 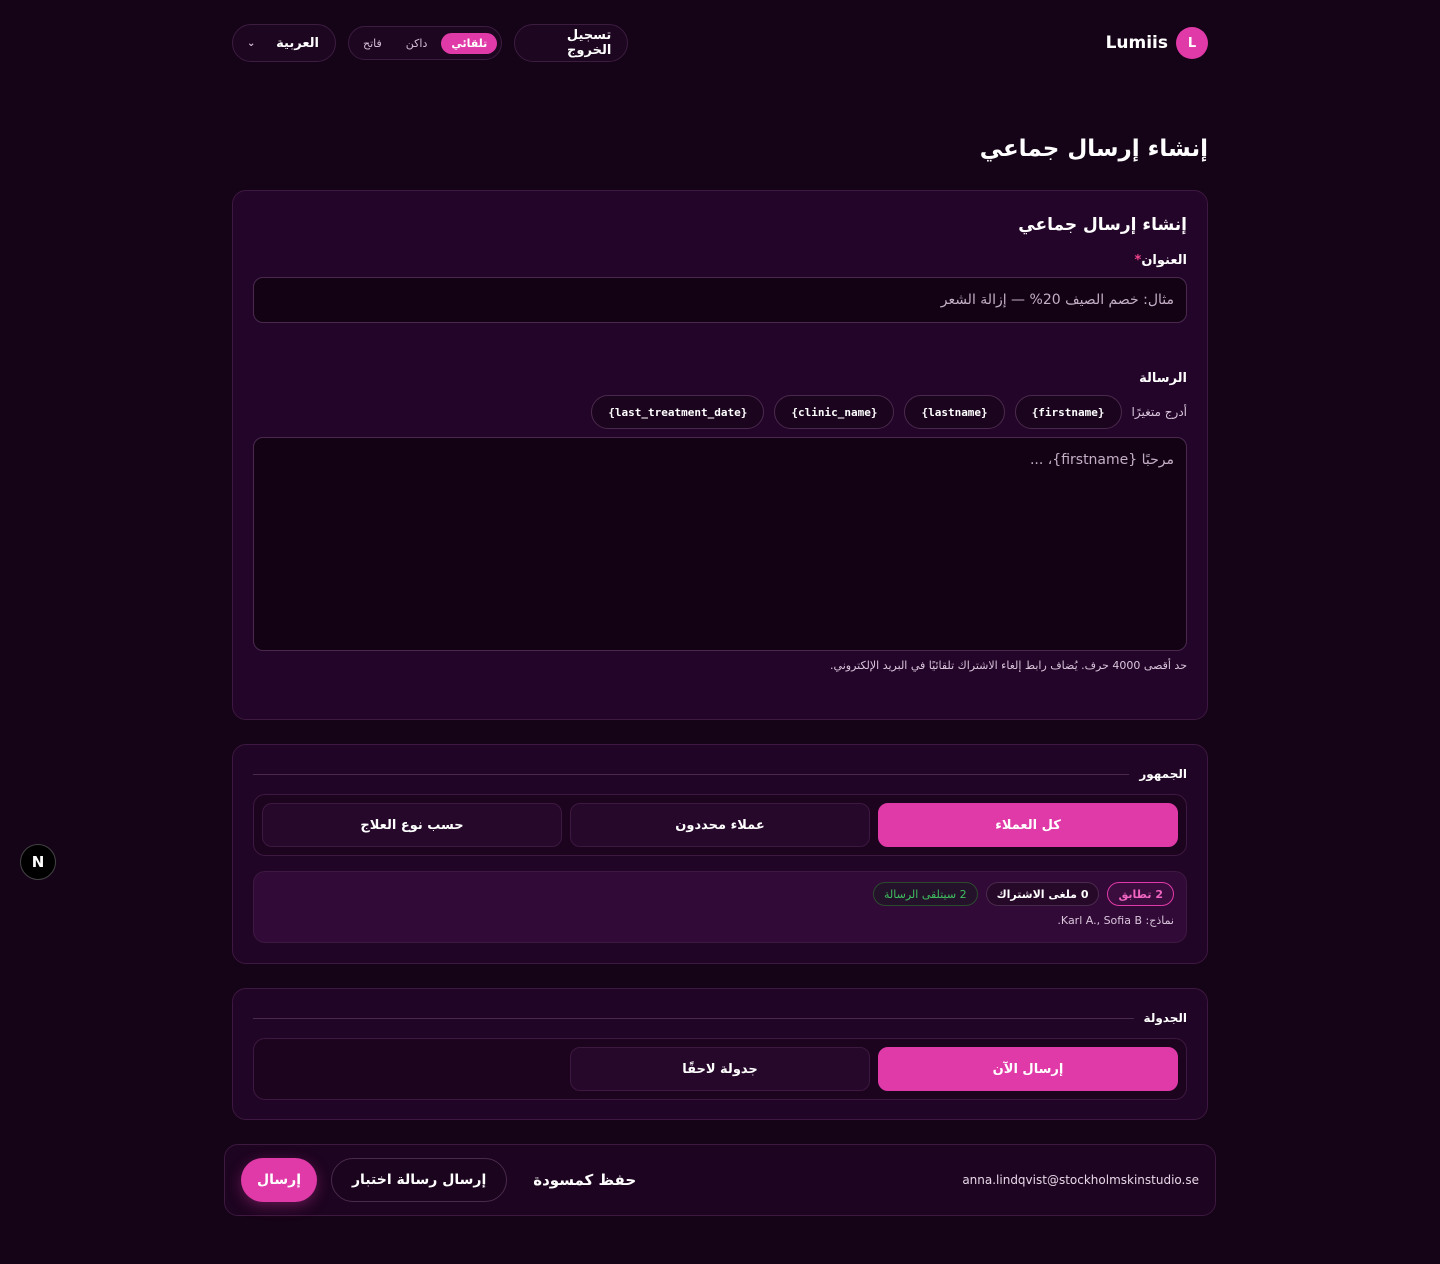 What do you see at coordinates (412, 825) in the screenshot?
I see `audience-option-by-treatment: حسب نوع العلاج` at bounding box center [412, 825].